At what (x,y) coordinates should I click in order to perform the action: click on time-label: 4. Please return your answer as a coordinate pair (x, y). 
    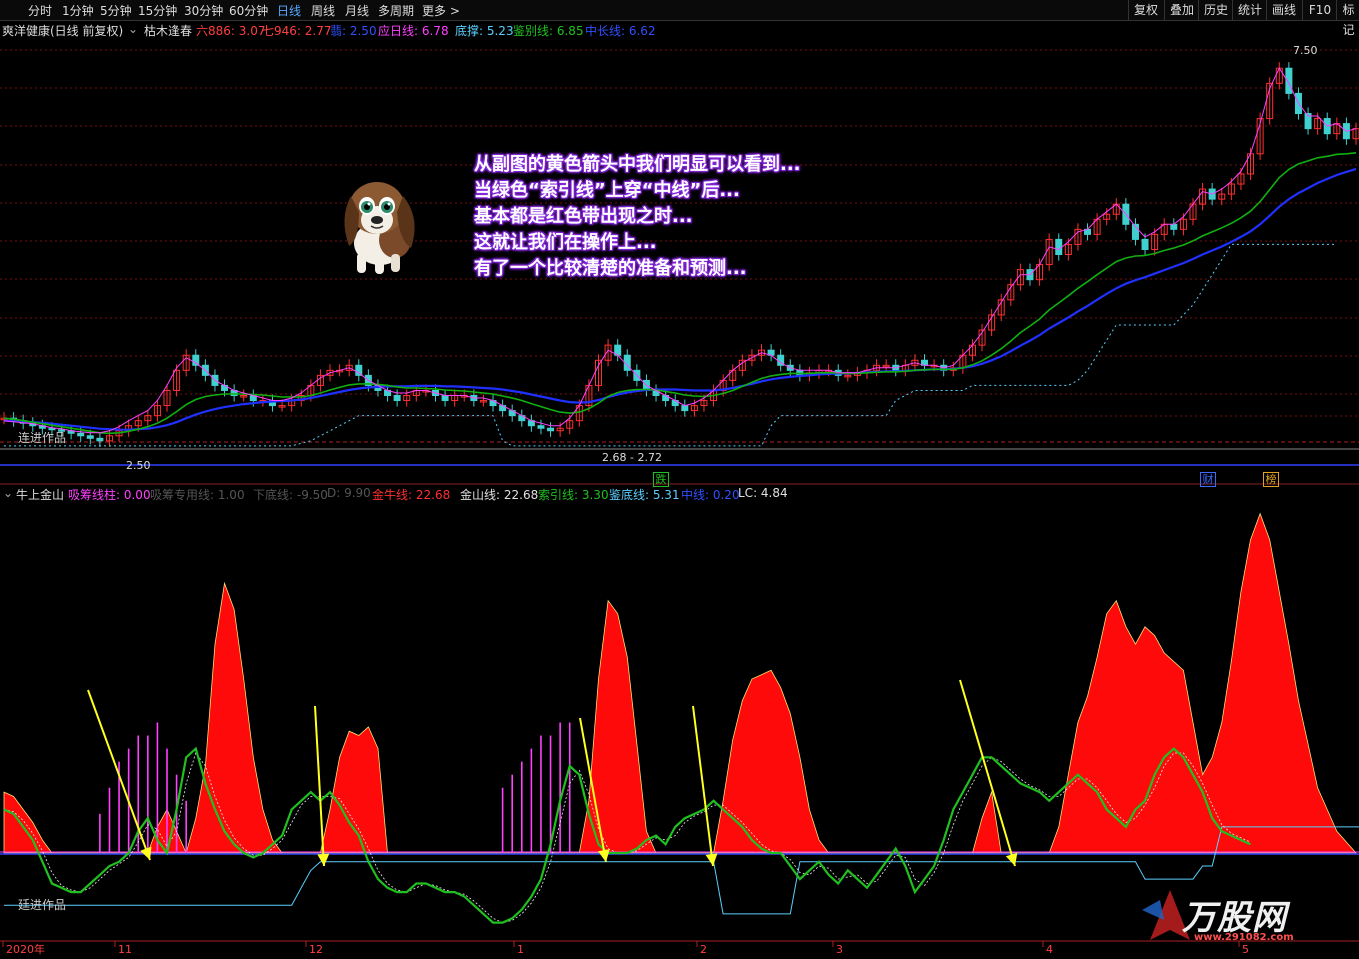
    Looking at the image, I should click on (1049, 949).